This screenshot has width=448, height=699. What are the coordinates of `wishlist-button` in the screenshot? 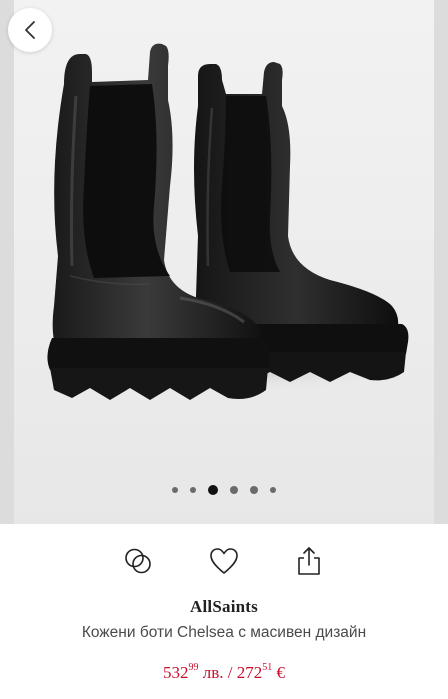 It's located at (224, 561).